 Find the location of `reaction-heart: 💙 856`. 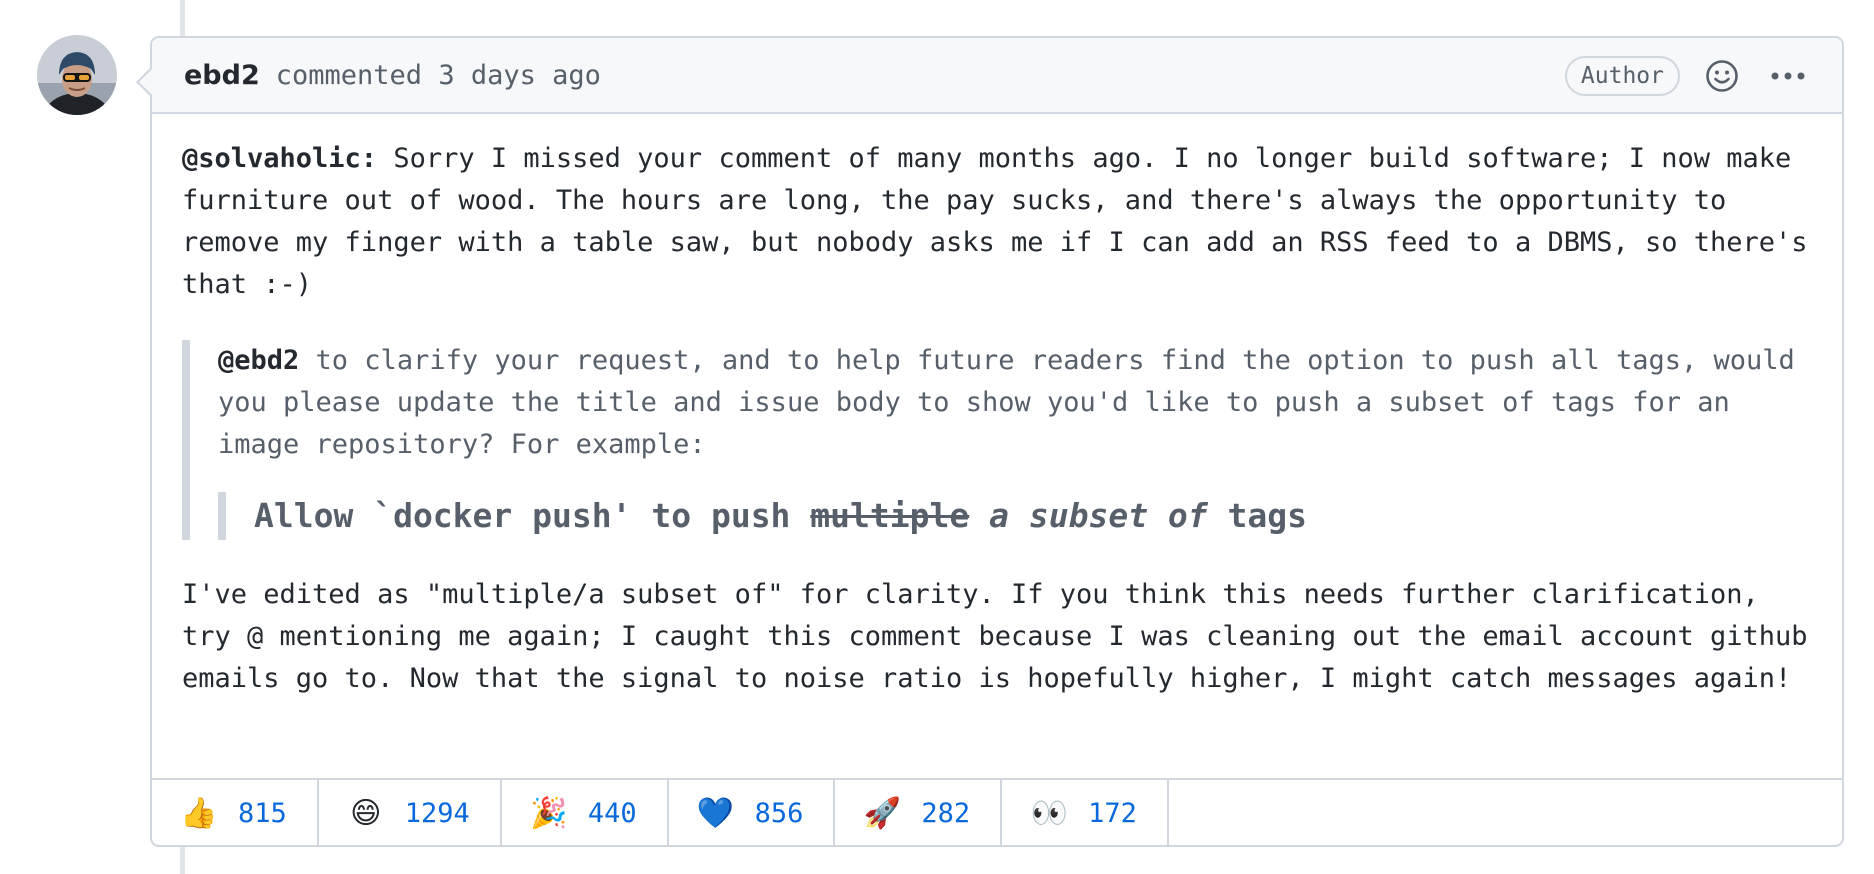

reaction-heart: 💙 856 is located at coordinates (752, 813).